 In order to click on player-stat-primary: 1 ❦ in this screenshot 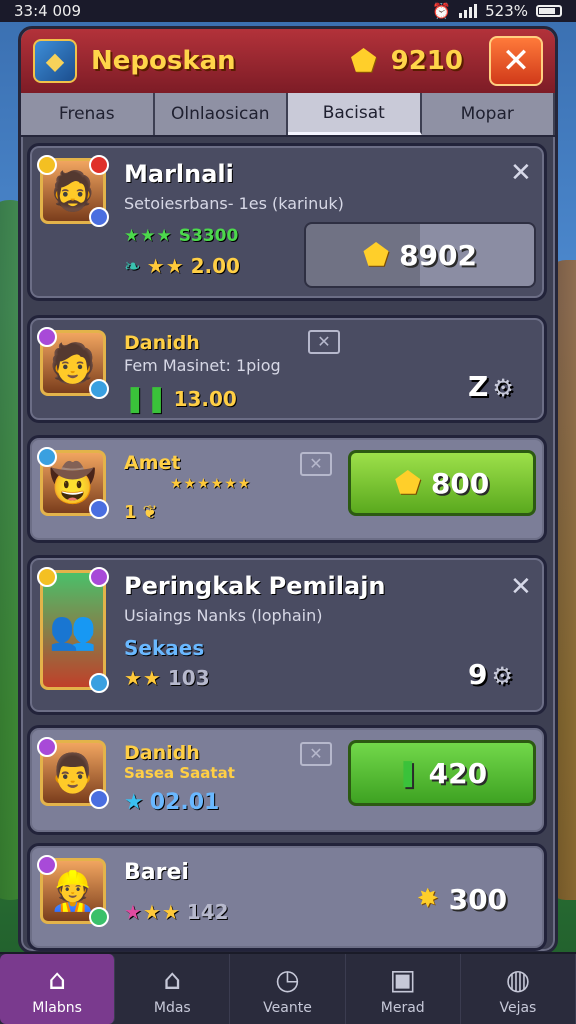, I will do `click(141, 512)`.